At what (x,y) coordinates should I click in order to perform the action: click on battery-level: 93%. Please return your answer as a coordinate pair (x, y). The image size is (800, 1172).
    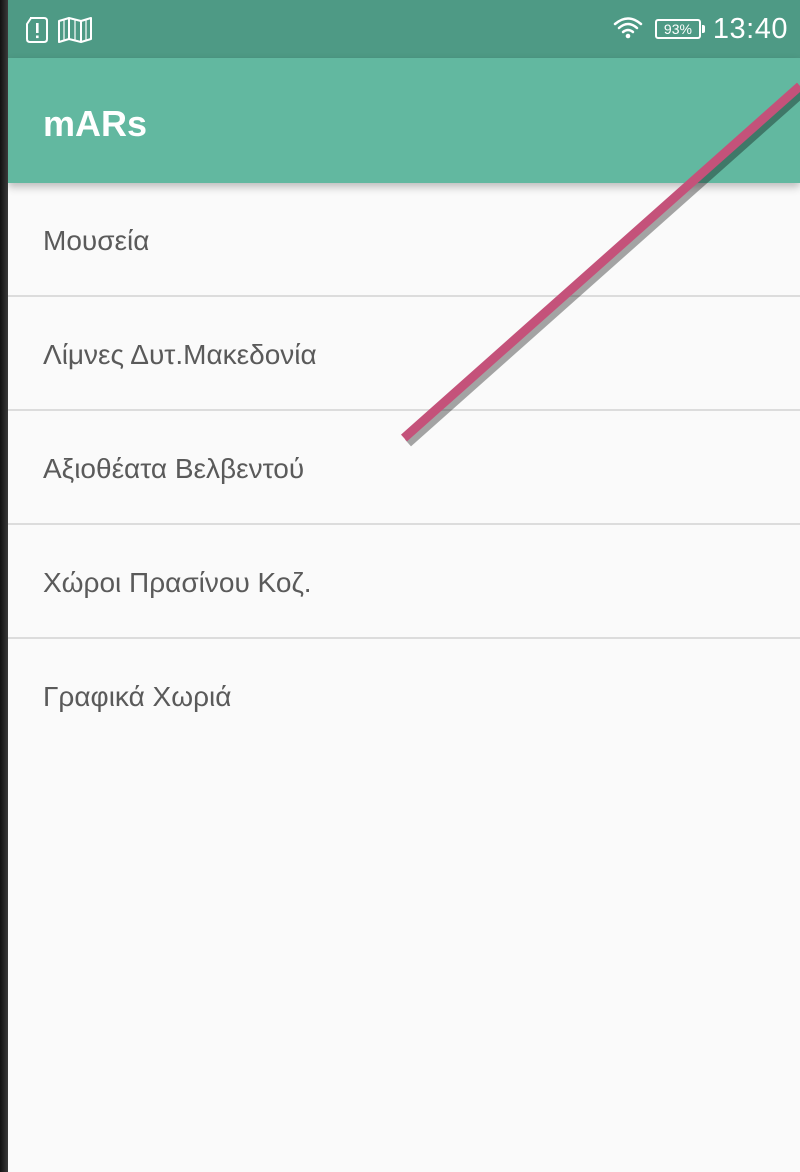
    Looking at the image, I should click on (677, 29).